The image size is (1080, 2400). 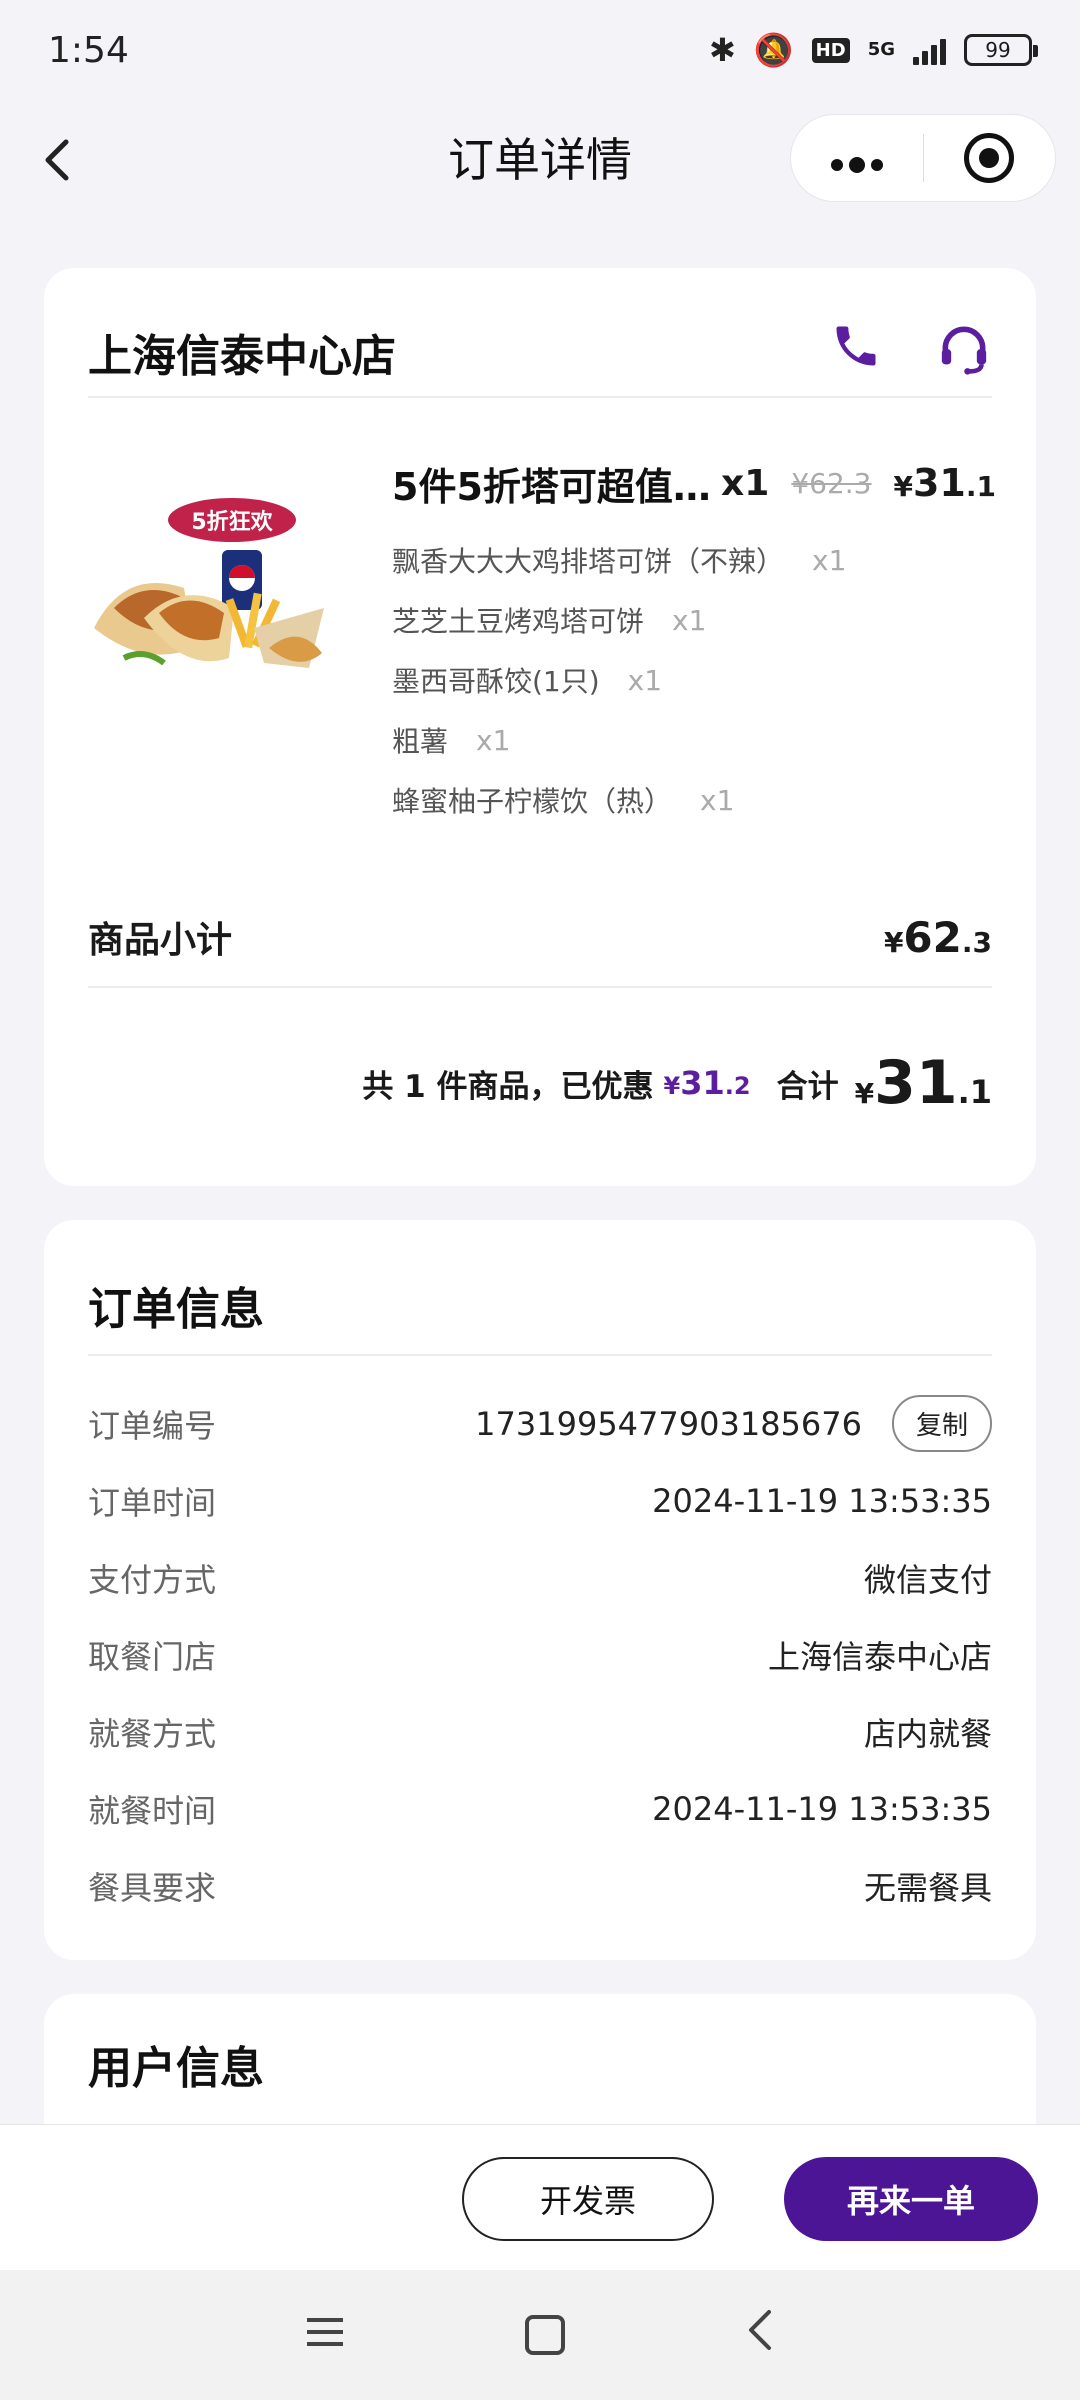 I want to click on user-info-title: 用户信息, so click(x=176, y=2068).